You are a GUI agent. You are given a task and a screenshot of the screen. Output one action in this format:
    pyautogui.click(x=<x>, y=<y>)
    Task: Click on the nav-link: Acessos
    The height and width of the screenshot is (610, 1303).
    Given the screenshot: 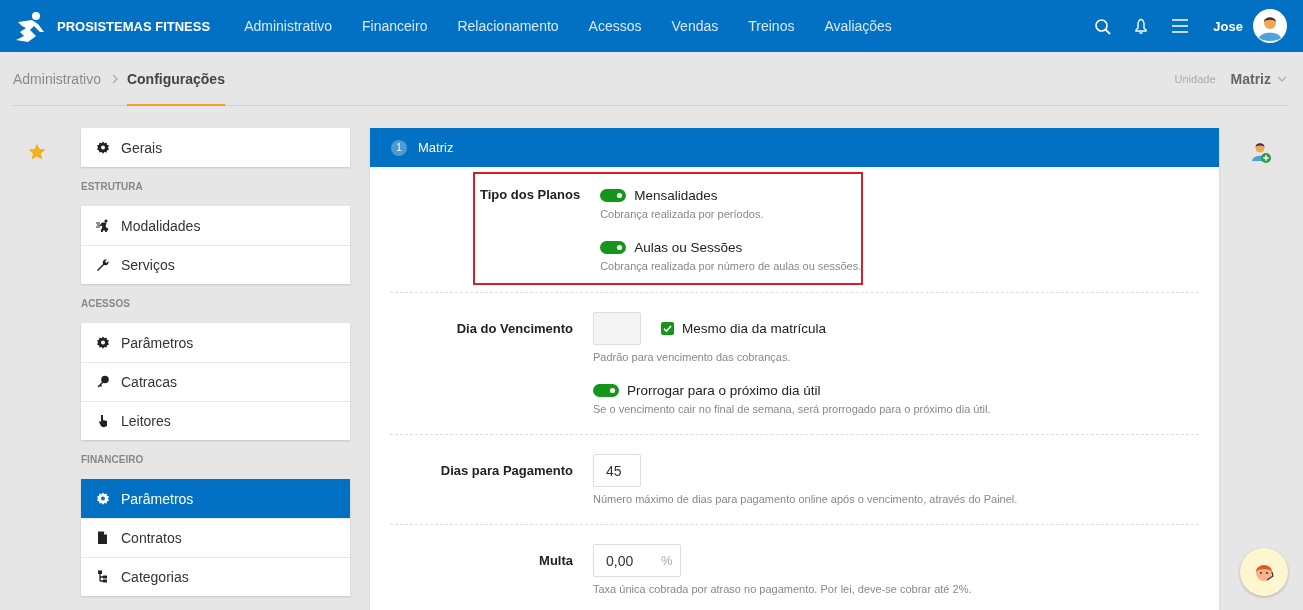 What is the action you would take?
    pyautogui.click(x=615, y=26)
    